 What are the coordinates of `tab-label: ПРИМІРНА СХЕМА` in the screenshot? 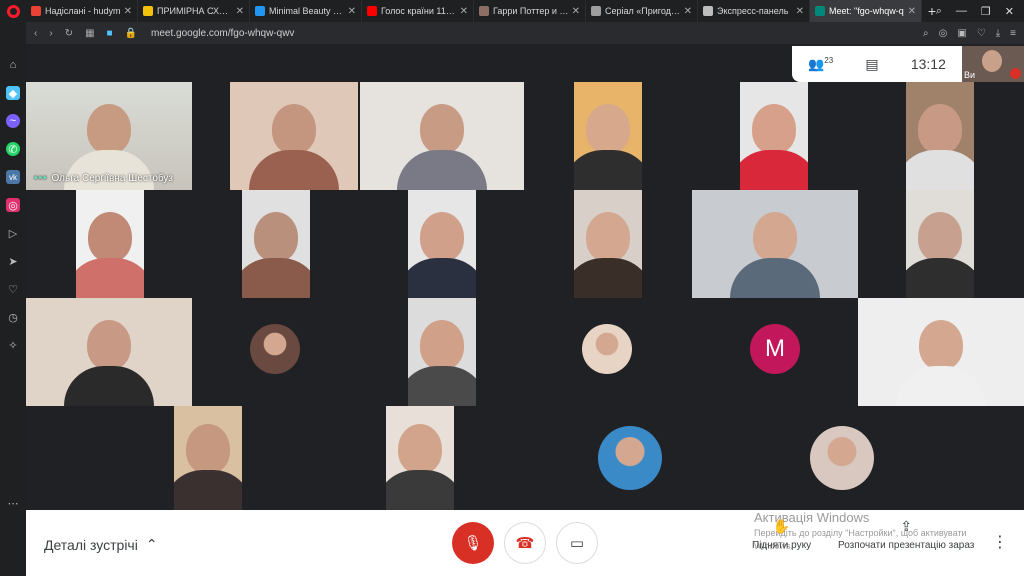 It's located at (195, 11).